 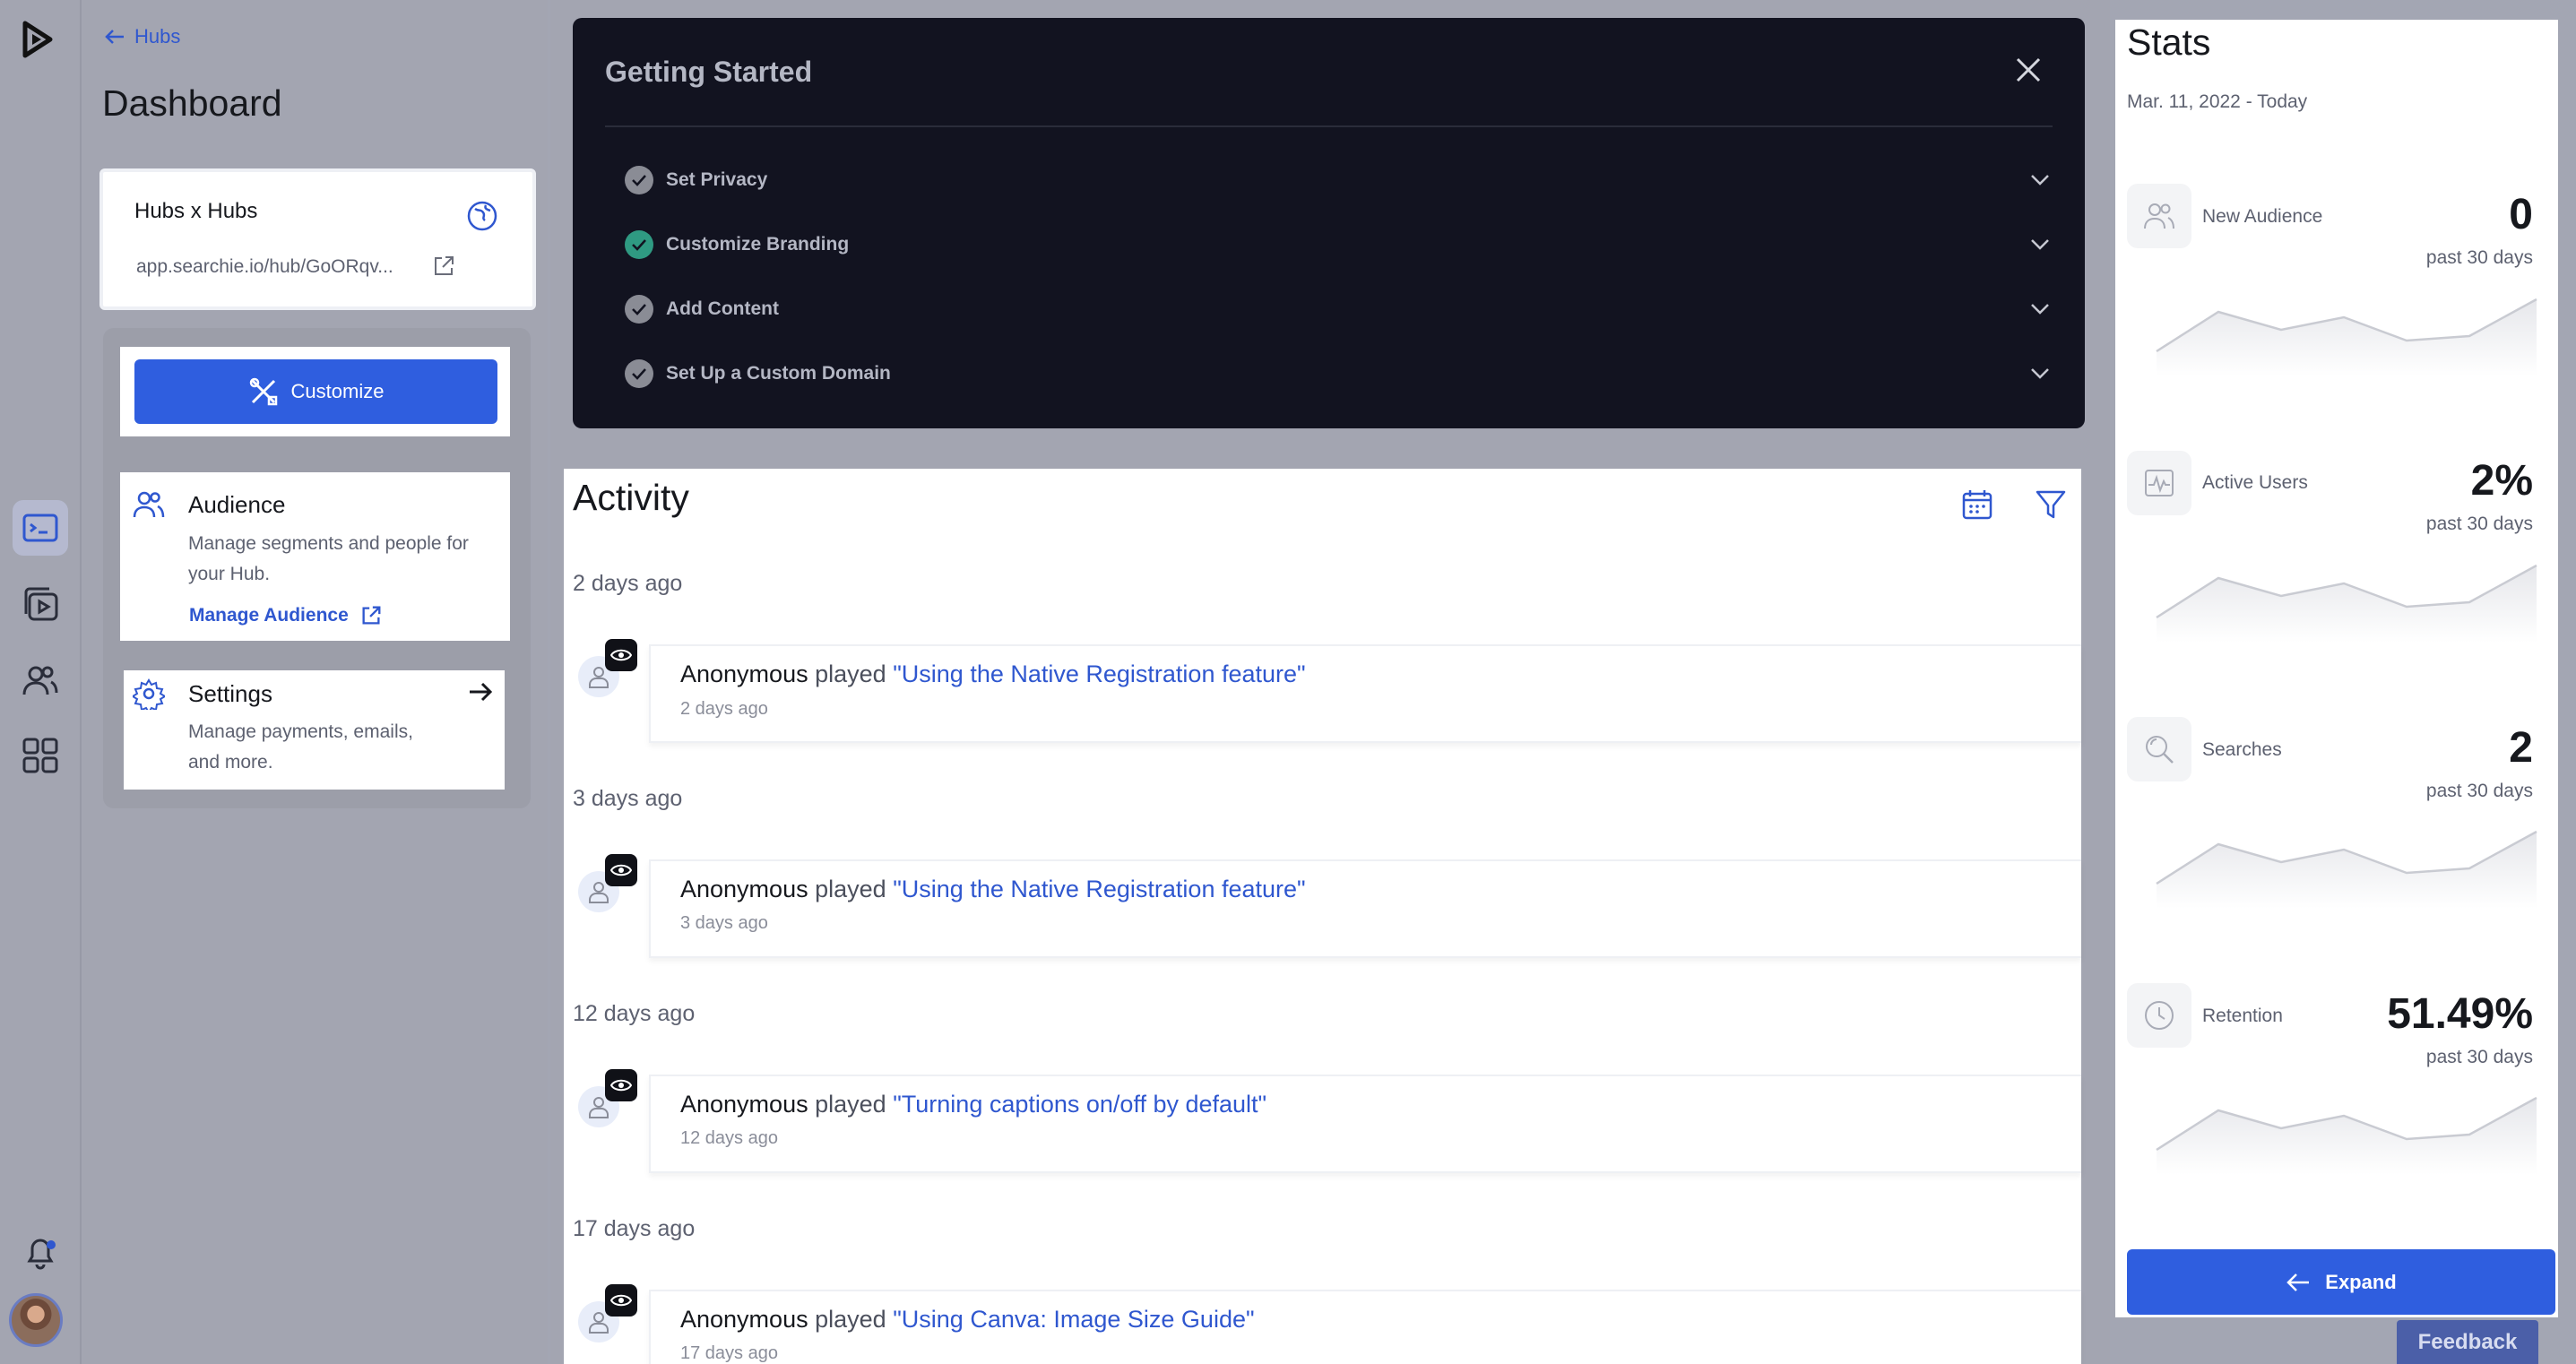 What do you see at coordinates (2159, 216) in the screenshot?
I see `users-icon` at bounding box center [2159, 216].